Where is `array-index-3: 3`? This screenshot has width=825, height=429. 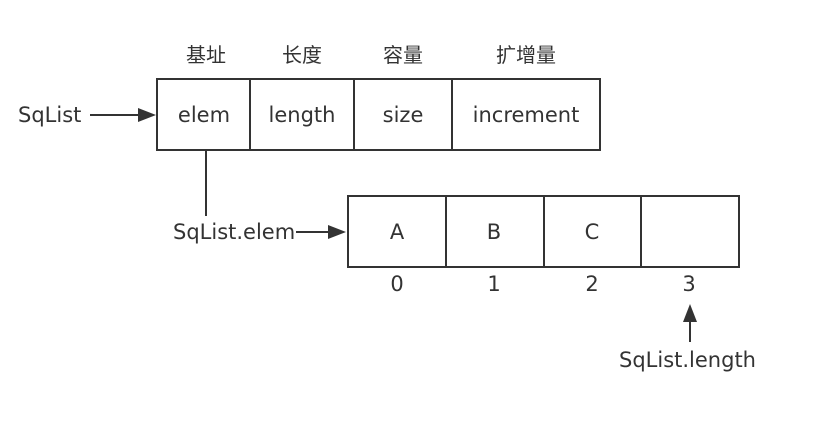
array-index-3: 3 is located at coordinates (688, 284).